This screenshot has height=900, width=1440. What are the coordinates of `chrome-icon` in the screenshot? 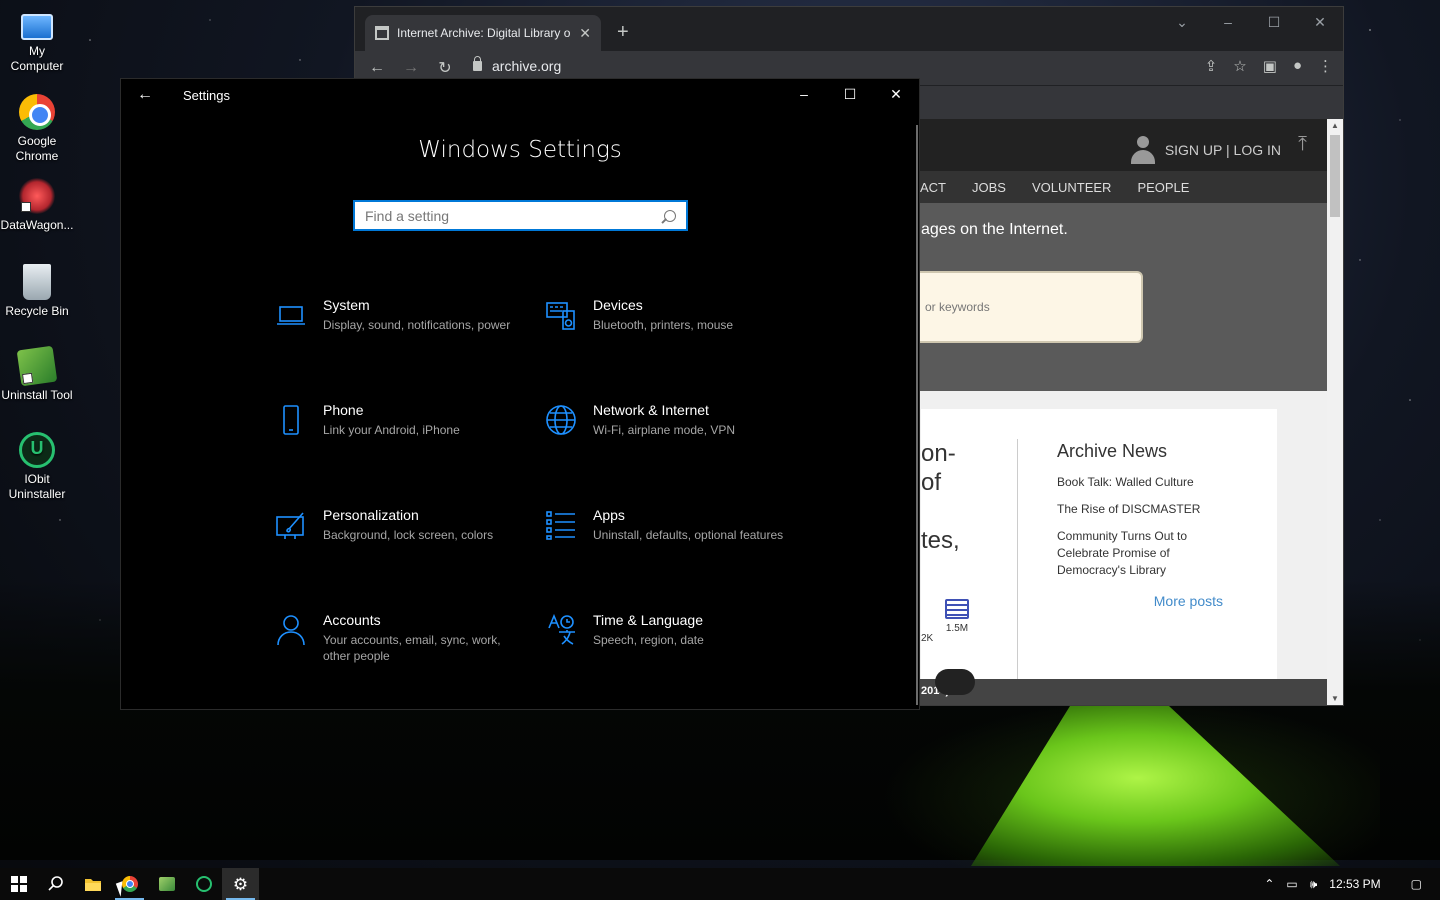 It's located at (37, 112).